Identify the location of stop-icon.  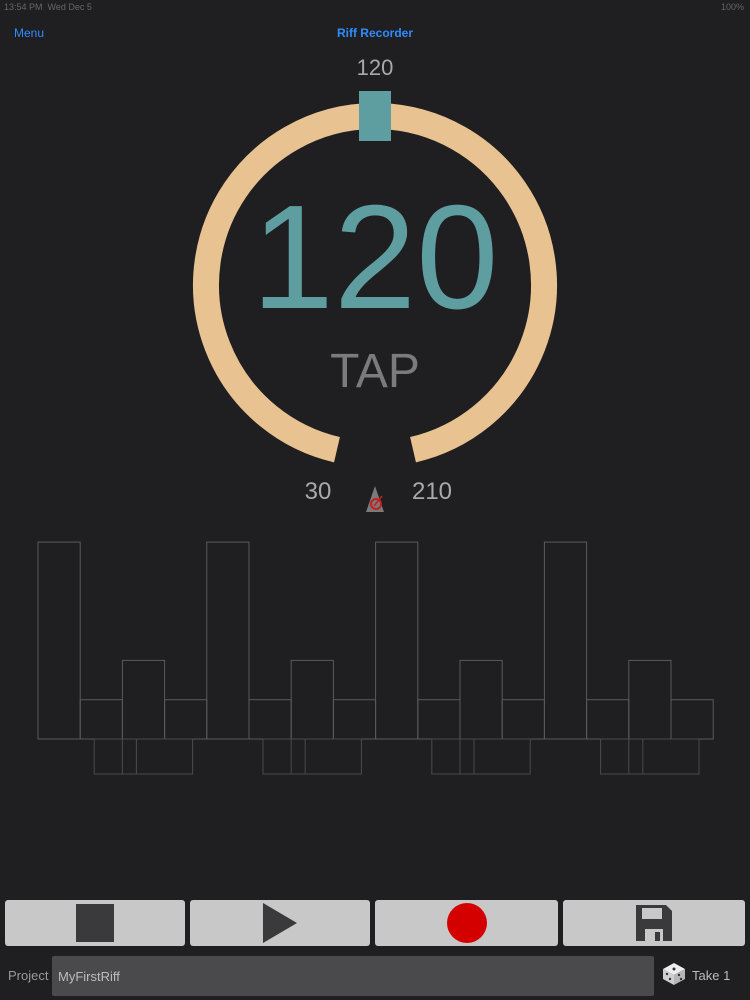
(95, 923).